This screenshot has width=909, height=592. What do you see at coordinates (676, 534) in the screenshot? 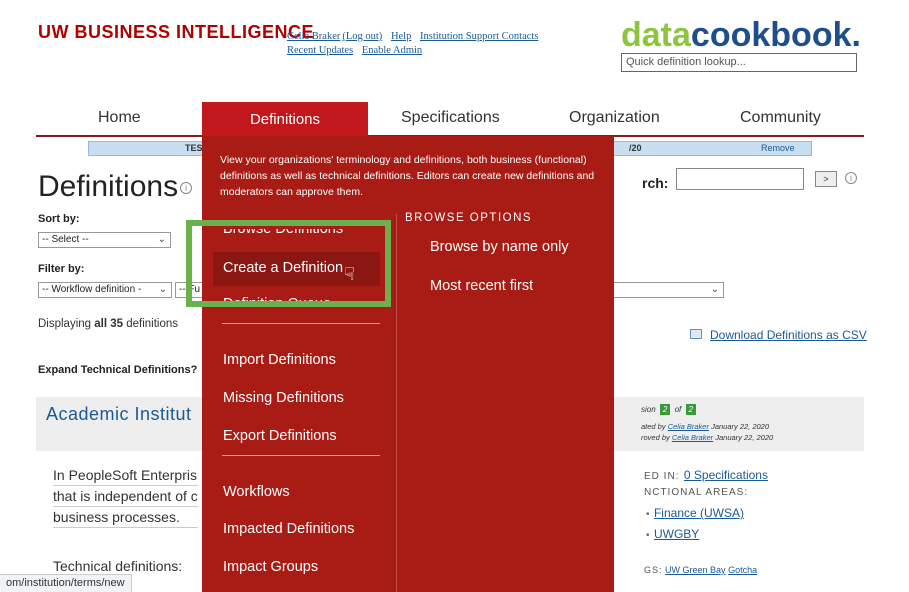
I see `functional-area-link: UWGBY` at bounding box center [676, 534].